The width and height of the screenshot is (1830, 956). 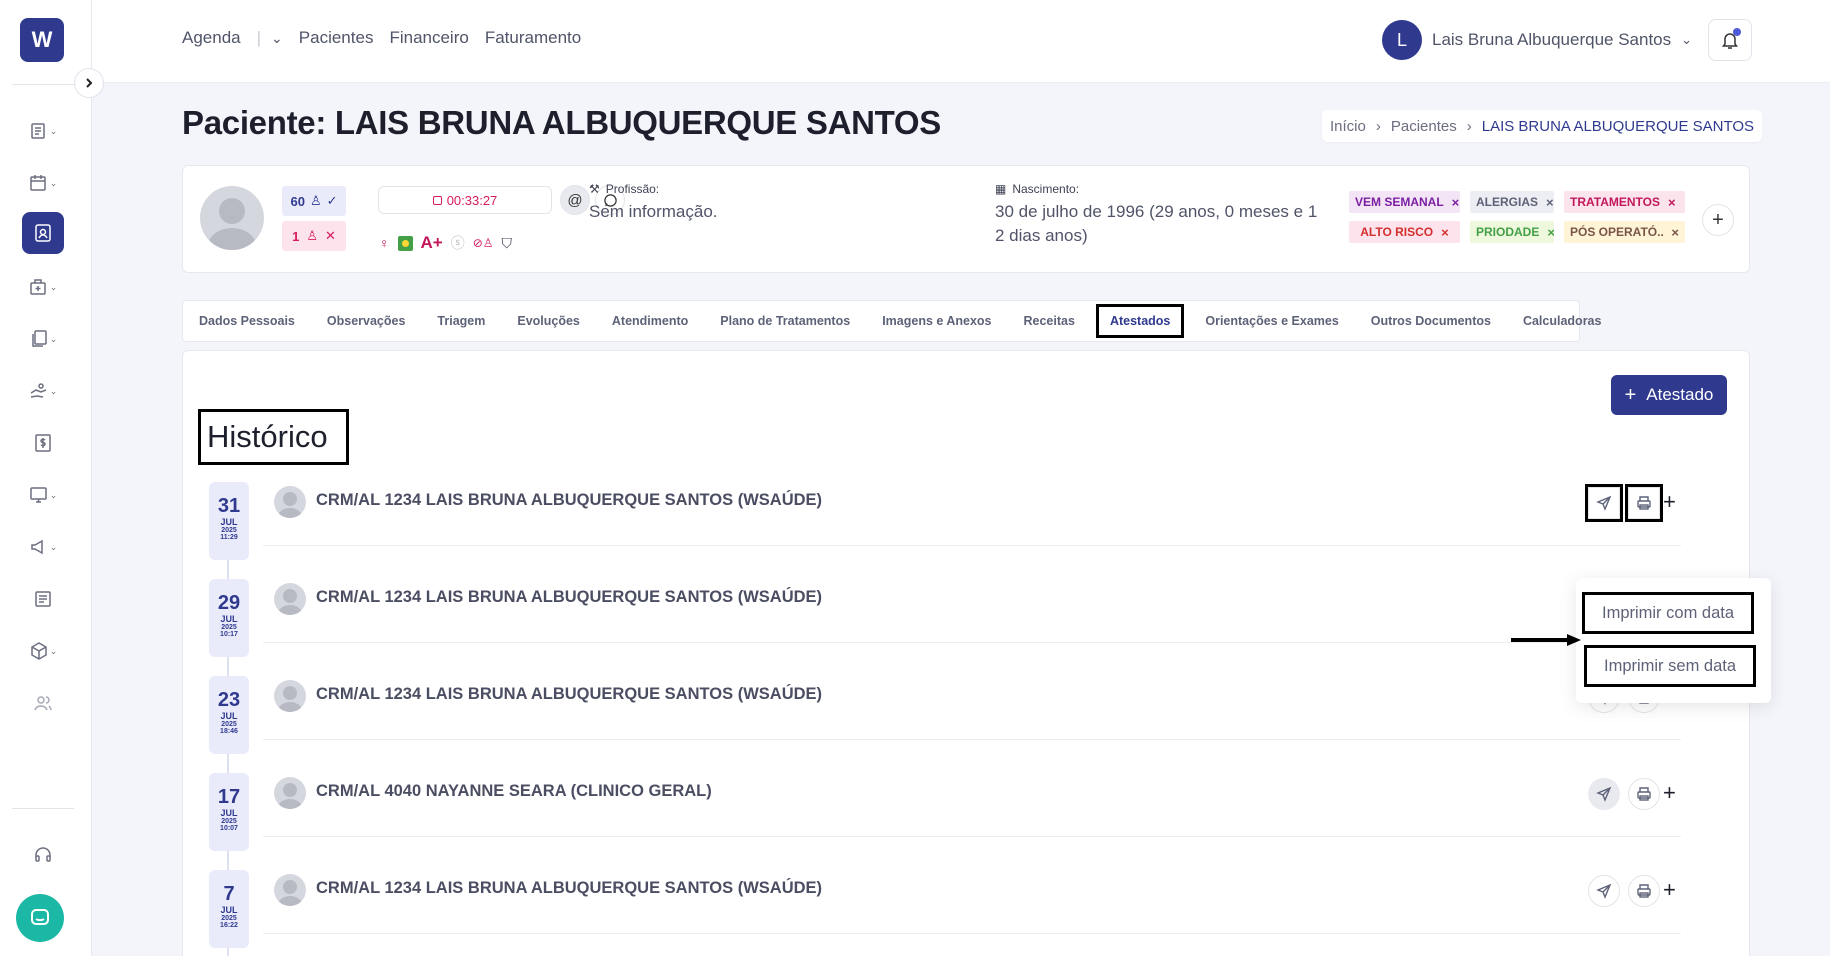 I want to click on users-icon, so click(x=43, y=703).